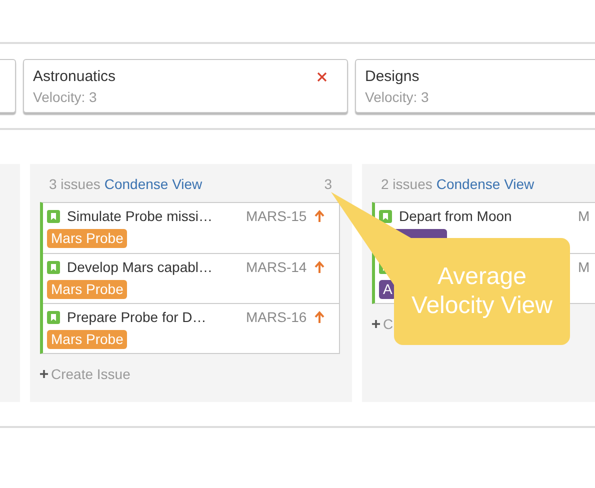 The height and width of the screenshot is (488, 595). What do you see at coordinates (406, 184) in the screenshot?
I see `issue-count: 2 issues` at bounding box center [406, 184].